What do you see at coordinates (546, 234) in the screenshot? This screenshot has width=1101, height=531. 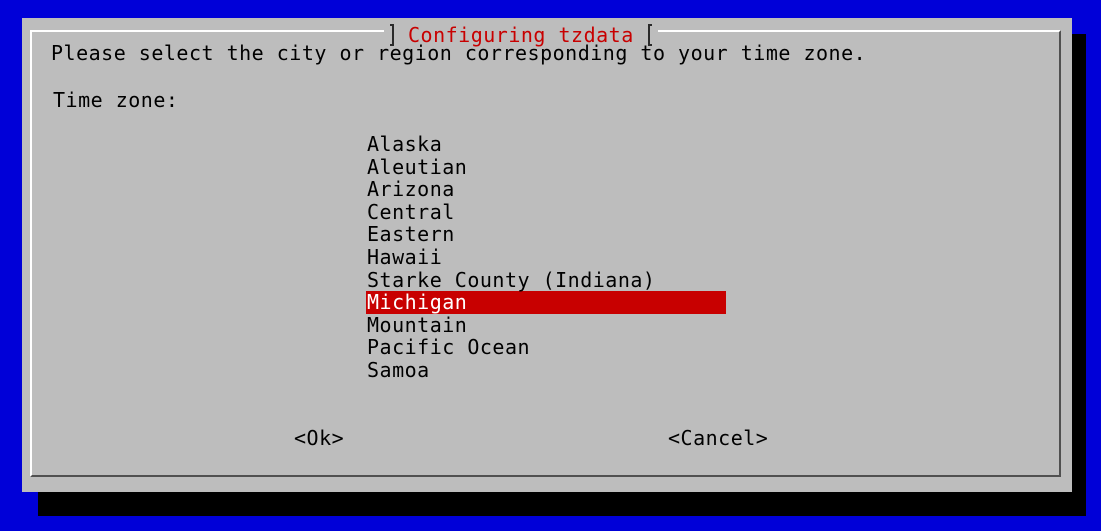 I see `timezone-item-eastern: Eastern` at bounding box center [546, 234].